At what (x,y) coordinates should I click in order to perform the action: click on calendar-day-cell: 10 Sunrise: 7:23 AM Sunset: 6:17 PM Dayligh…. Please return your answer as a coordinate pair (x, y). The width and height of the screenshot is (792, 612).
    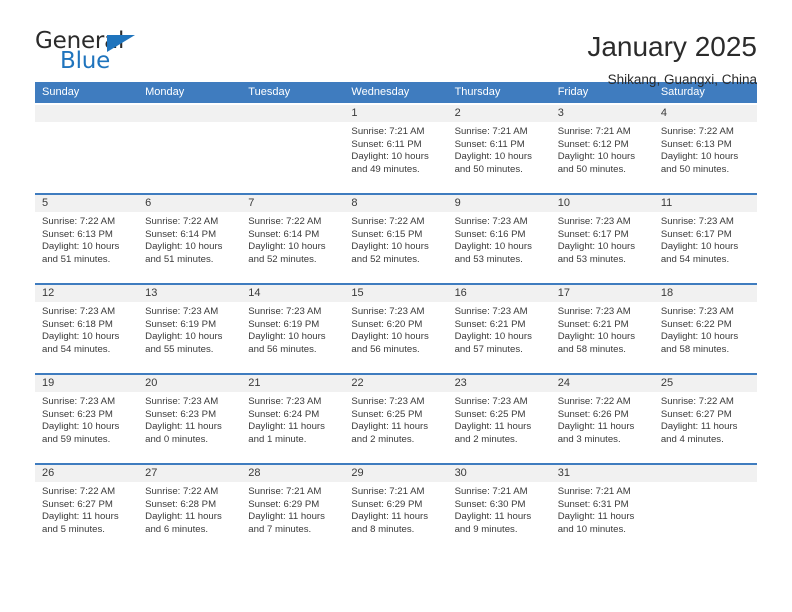
    Looking at the image, I should click on (602, 239).